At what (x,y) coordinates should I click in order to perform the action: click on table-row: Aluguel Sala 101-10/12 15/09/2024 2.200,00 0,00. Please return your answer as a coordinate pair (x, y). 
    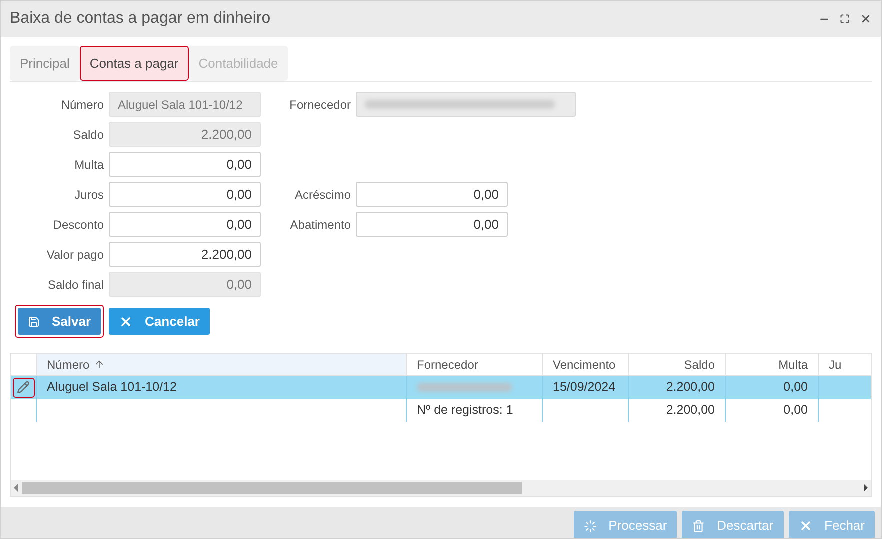
    Looking at the image, I should click on (441, 387).